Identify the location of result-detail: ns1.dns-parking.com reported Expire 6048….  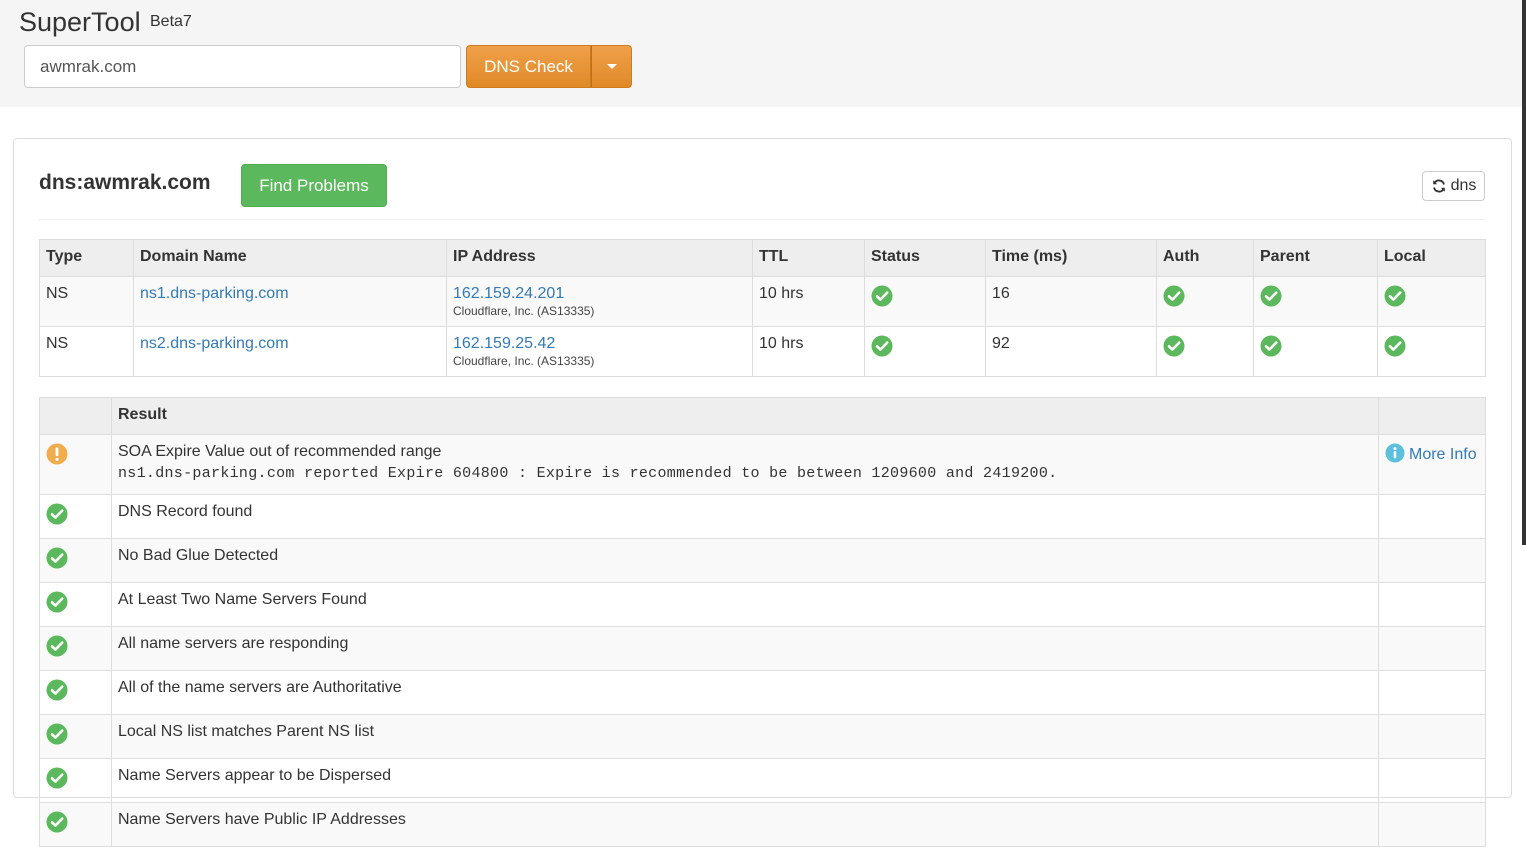
(588, 473).